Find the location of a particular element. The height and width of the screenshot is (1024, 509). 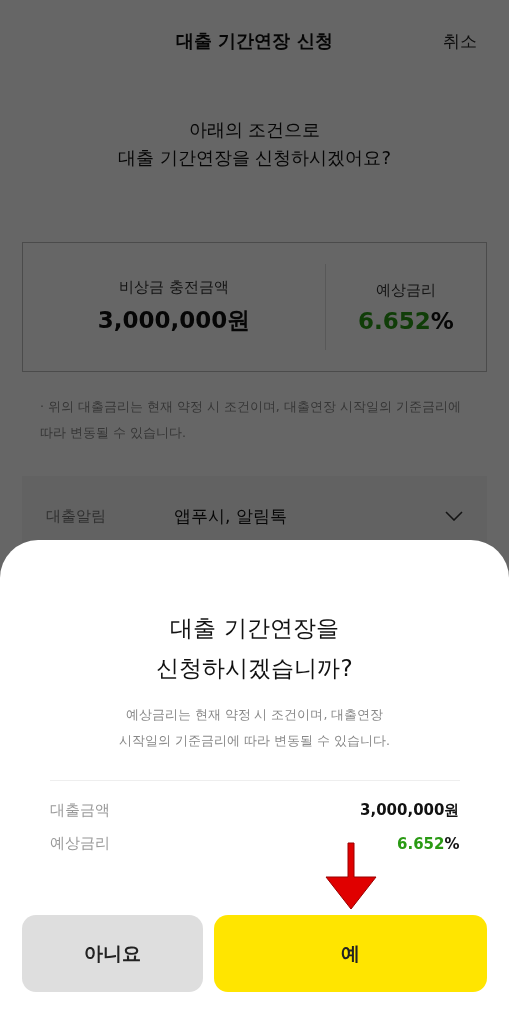

summary-value: 6.652% is located at coordinates (406, 320).